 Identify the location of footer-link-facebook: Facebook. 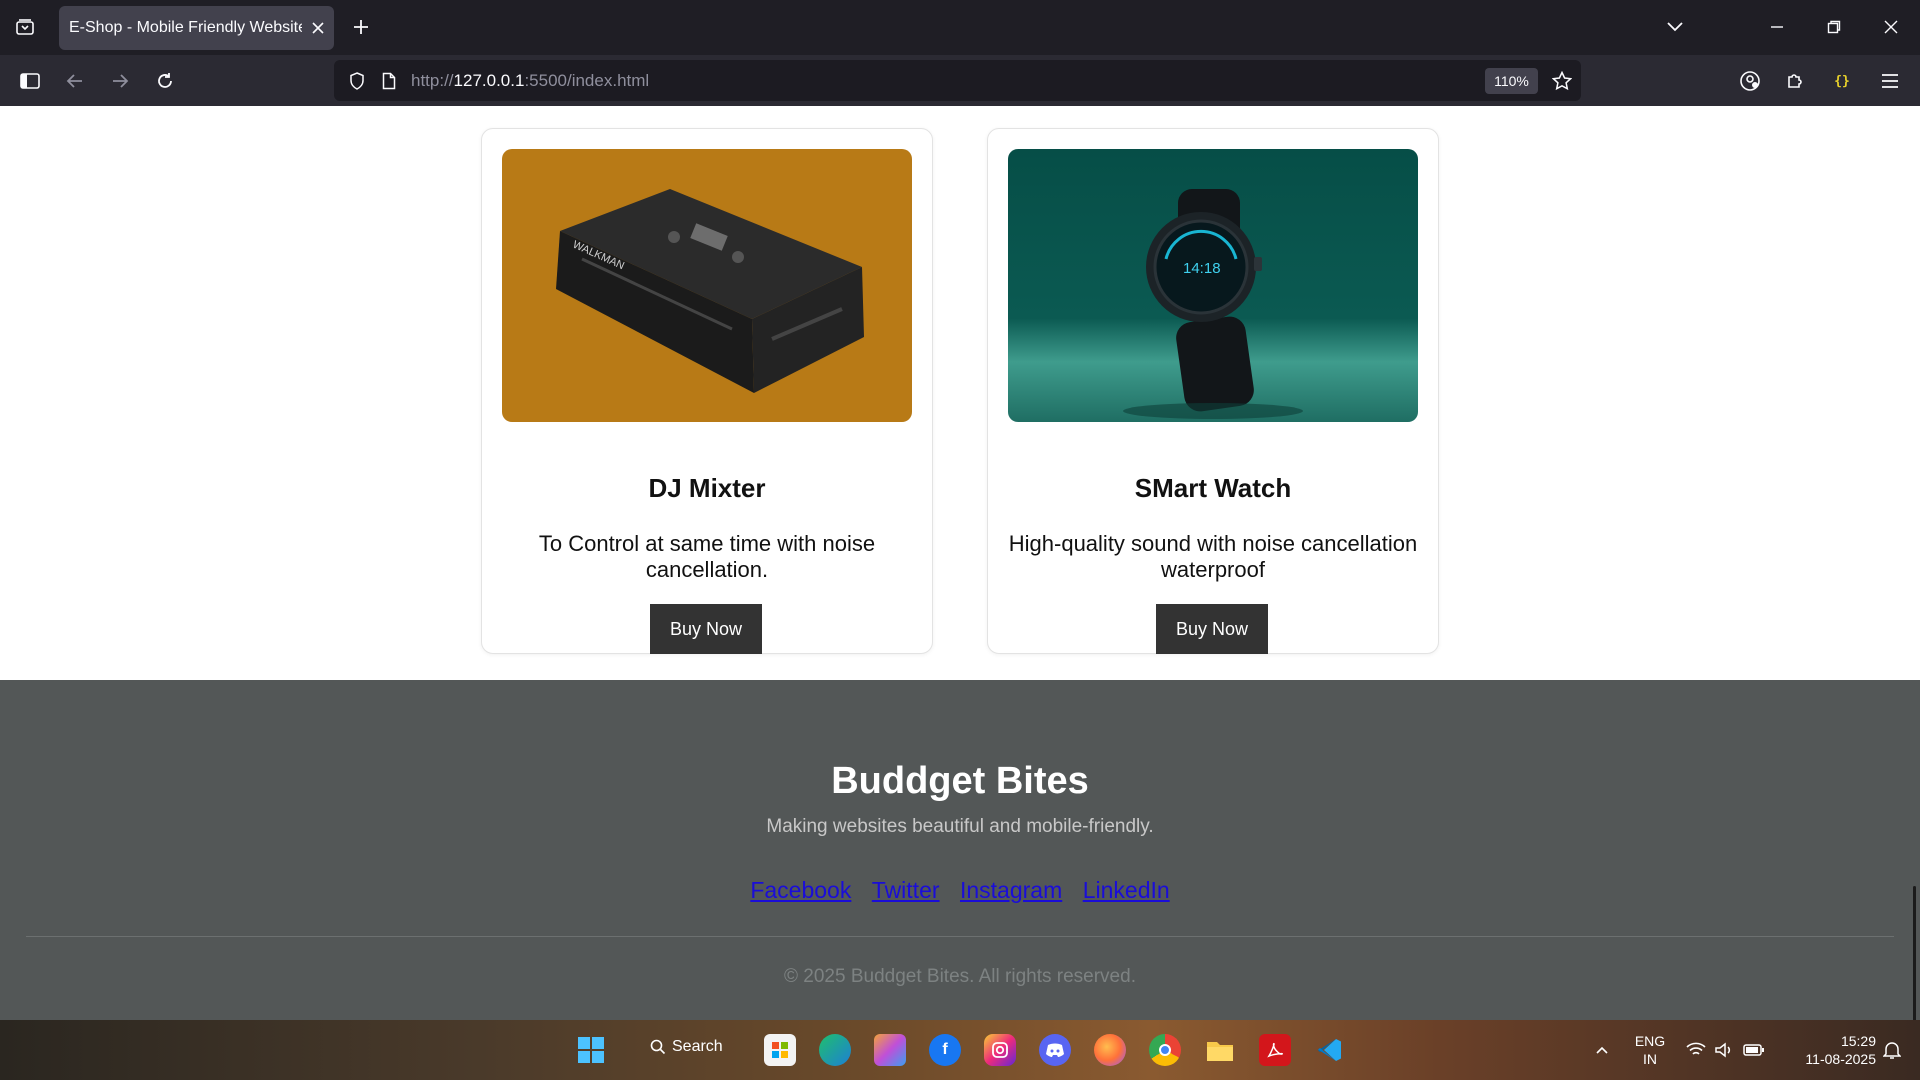
(800, 890).